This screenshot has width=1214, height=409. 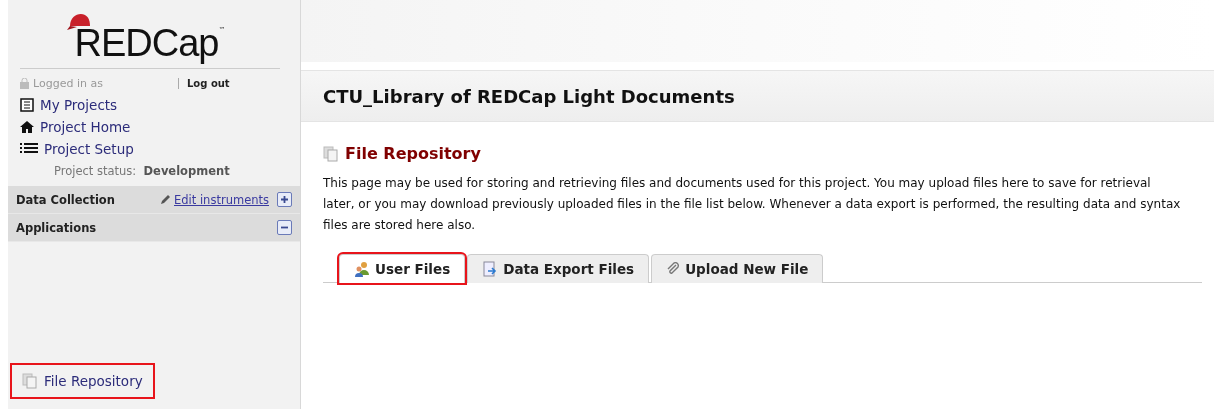 What do you see at coordinates (413, 153) in the screenshot?
I see `page-title: File Repository` at bounding box center [413, 153].